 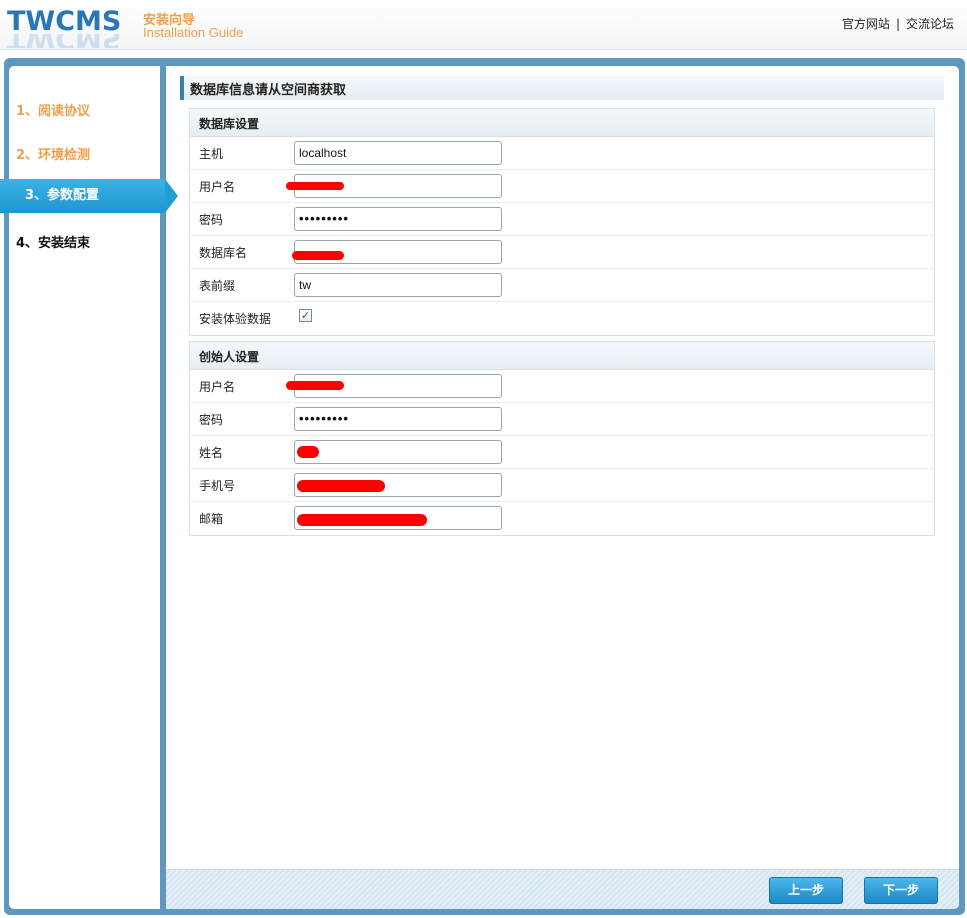 I want to click on db-password-label: 密码, so click(x=211, y=220).